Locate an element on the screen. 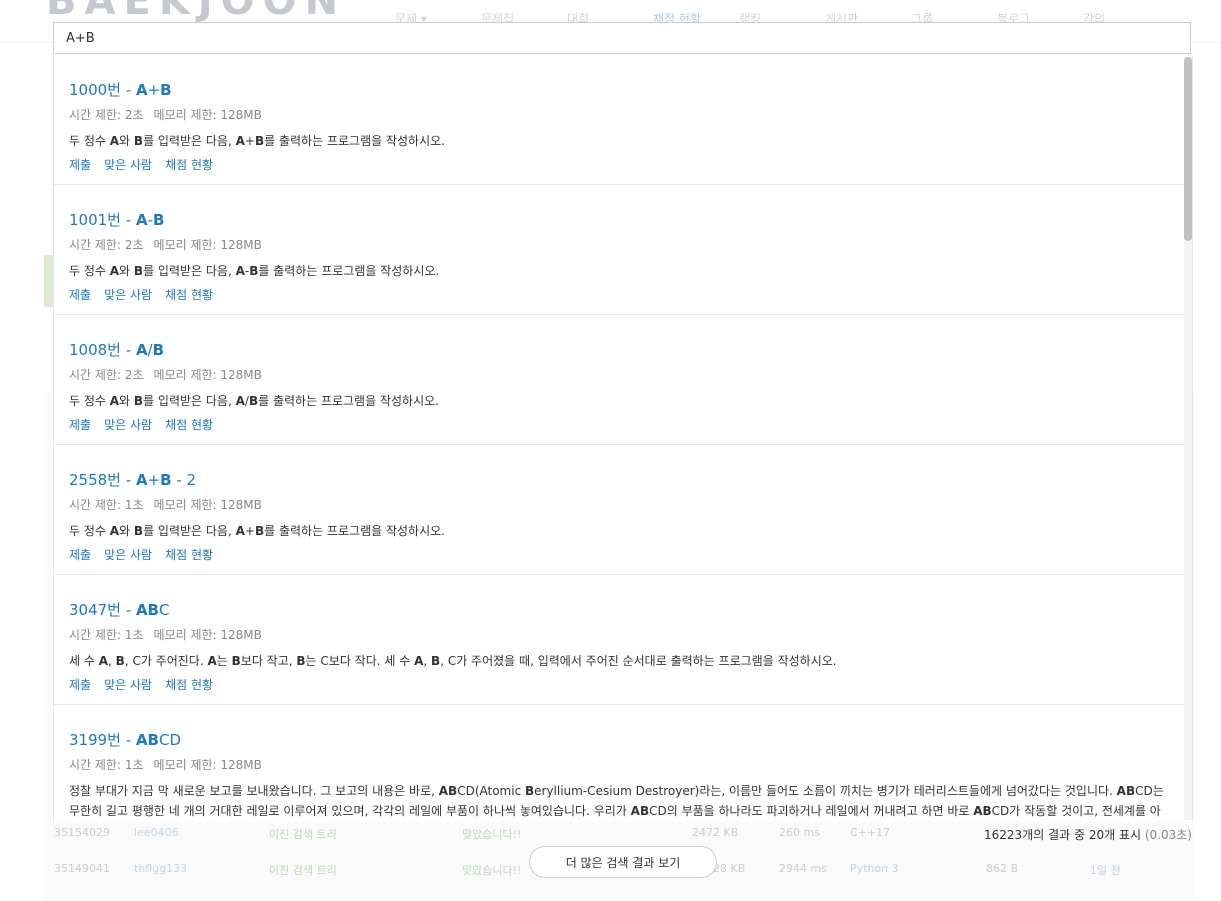 The image size is (1221, 901). problem-limits: 시간 제한: 1초 메모리 제한: 128MB is located at coordinates (620, 505).